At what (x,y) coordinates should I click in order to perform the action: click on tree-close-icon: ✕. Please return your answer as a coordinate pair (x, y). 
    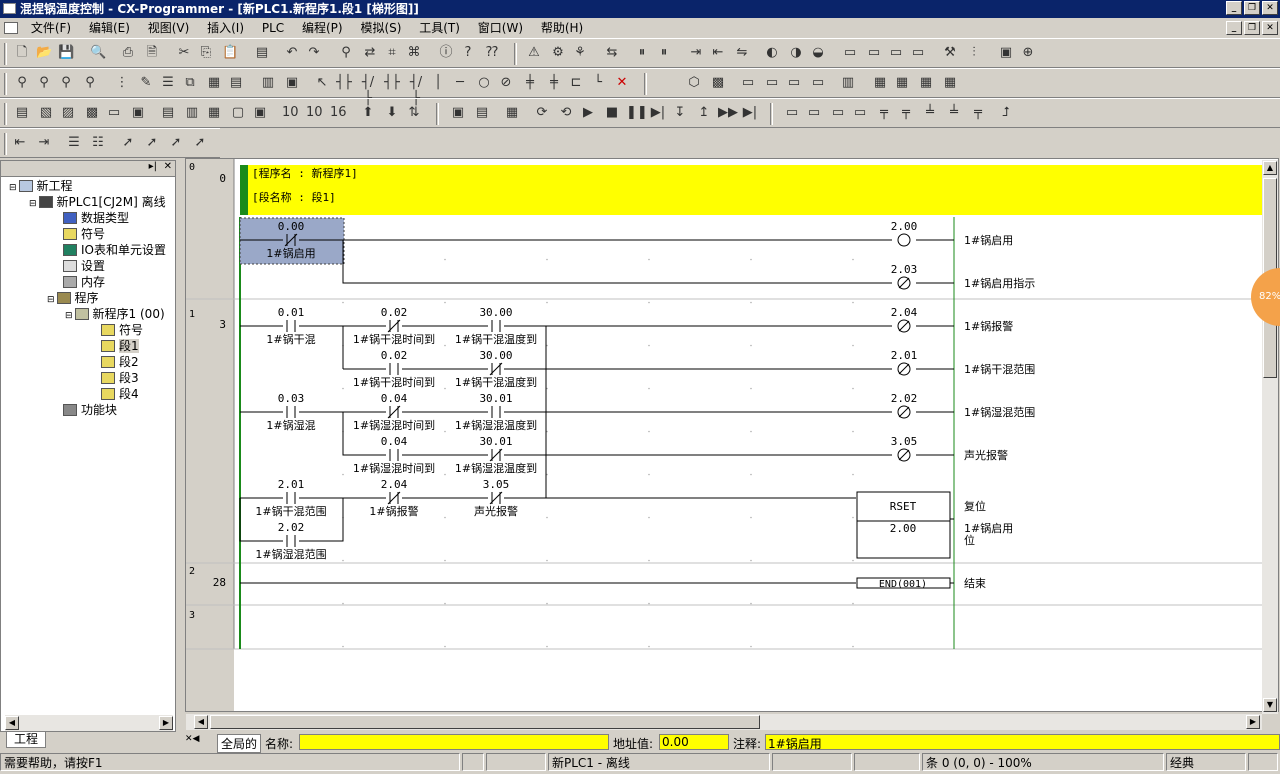
    Looking at the image, I should click on (168, 166).